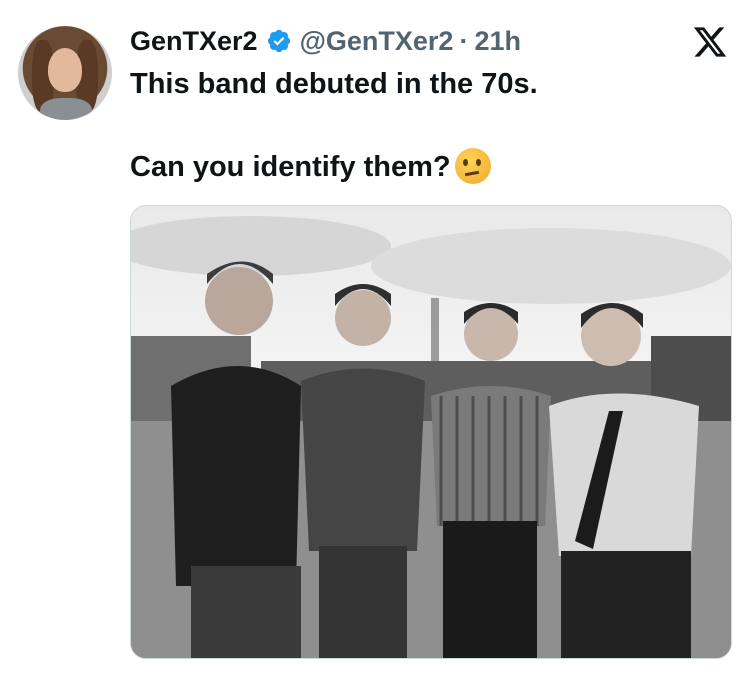 The height and width of the screenshot is (682, 750). I want to click on tweet-timestamp: 21h, so click(497, 41).